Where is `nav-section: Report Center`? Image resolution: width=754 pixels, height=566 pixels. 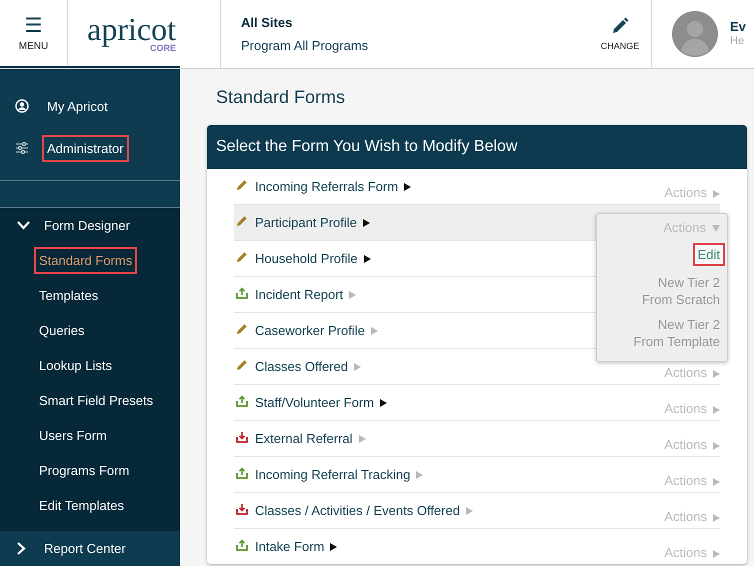 nav-section: Report Center is located at coordinates (85, 548).